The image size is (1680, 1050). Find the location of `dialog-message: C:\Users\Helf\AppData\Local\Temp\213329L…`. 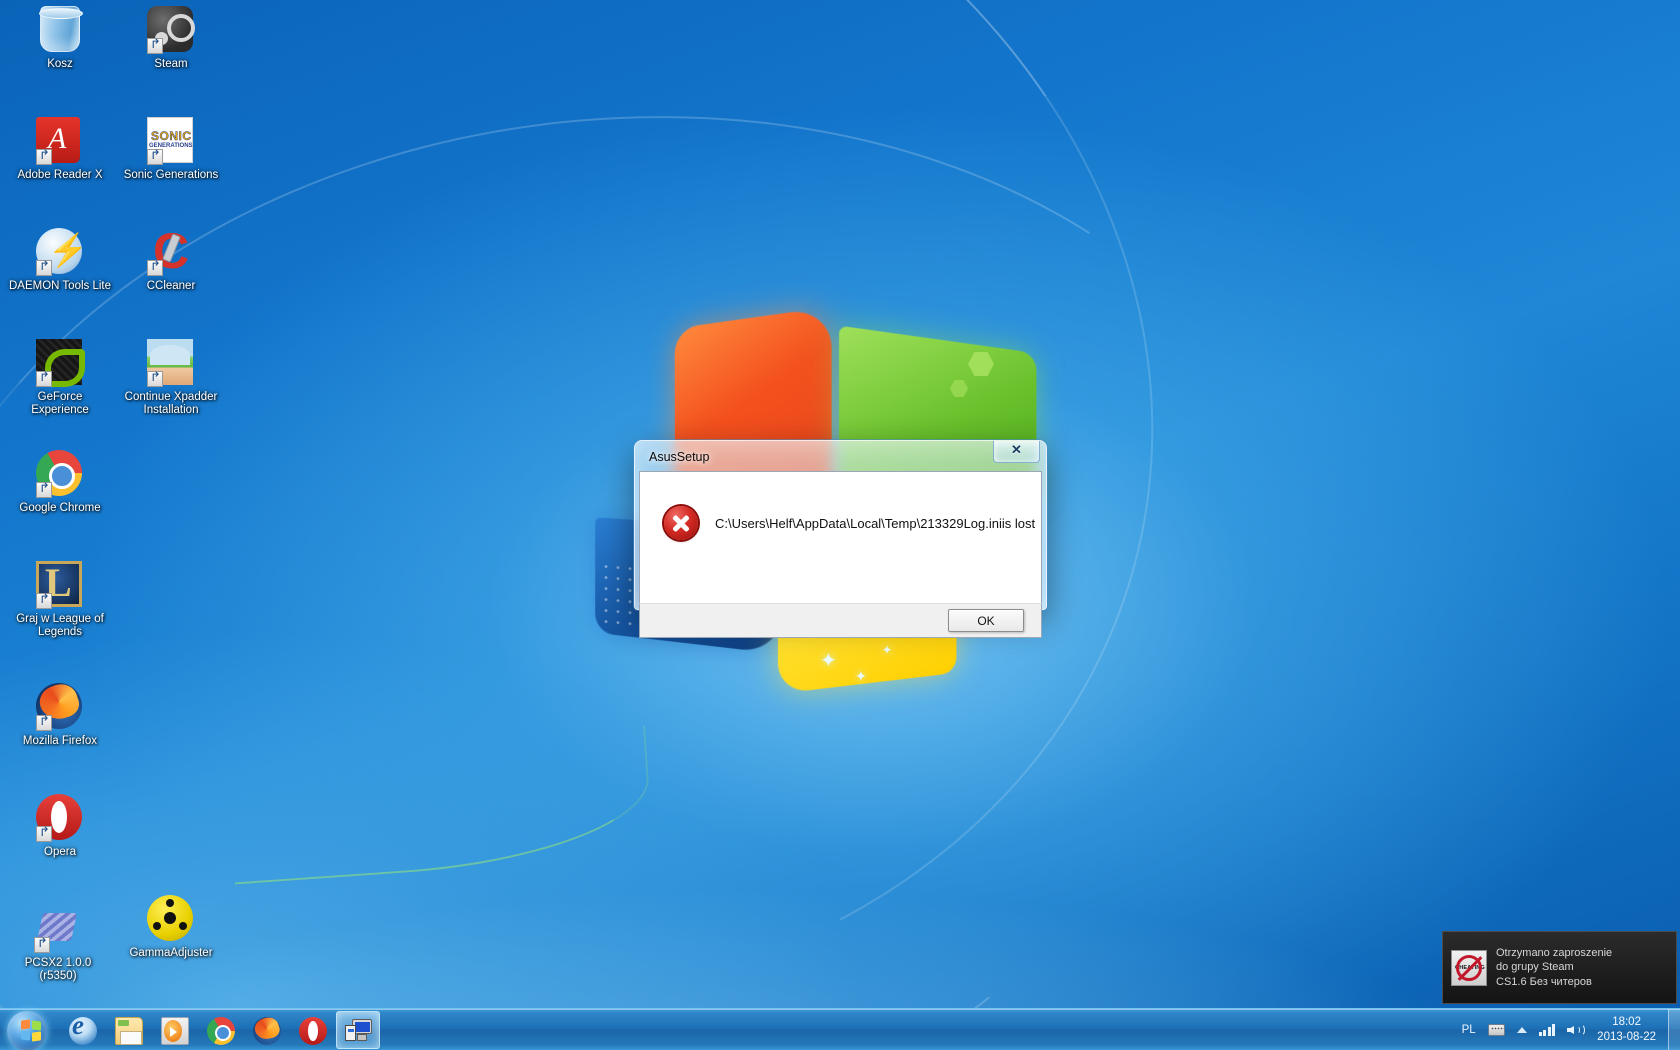

dialog-message: C:\Users\Helf\AppData\Local\Temp\213329L… is located at coordinates (875, 523).